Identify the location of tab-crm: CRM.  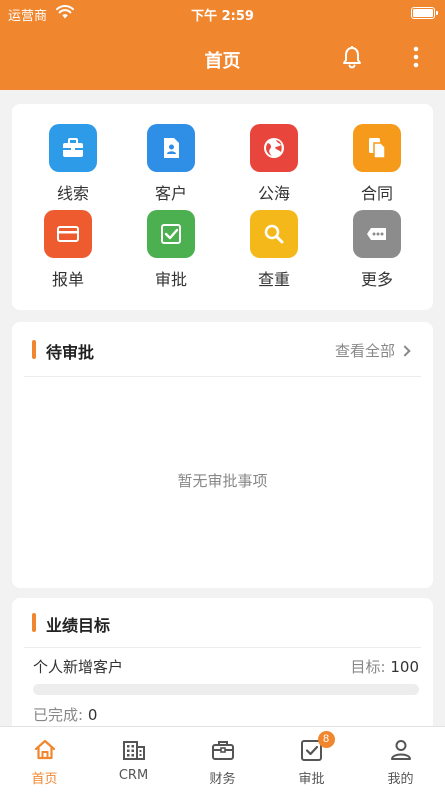
(133, 761).